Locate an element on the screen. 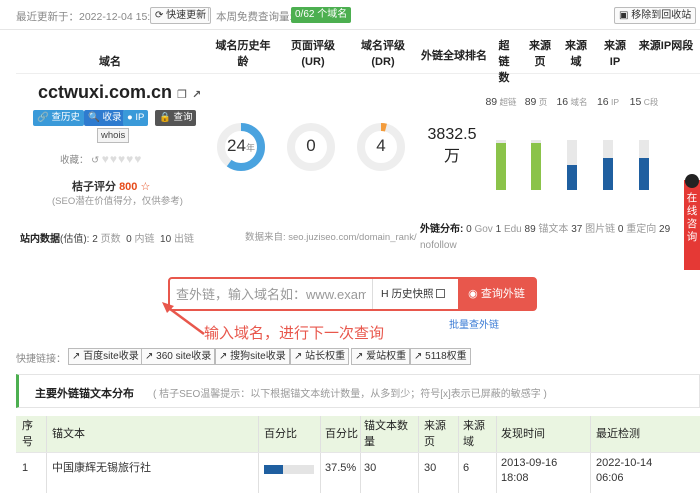 The width and height of the screenshot is (700, 493). anchor-value: 89 is located at coordinates (530, 229).